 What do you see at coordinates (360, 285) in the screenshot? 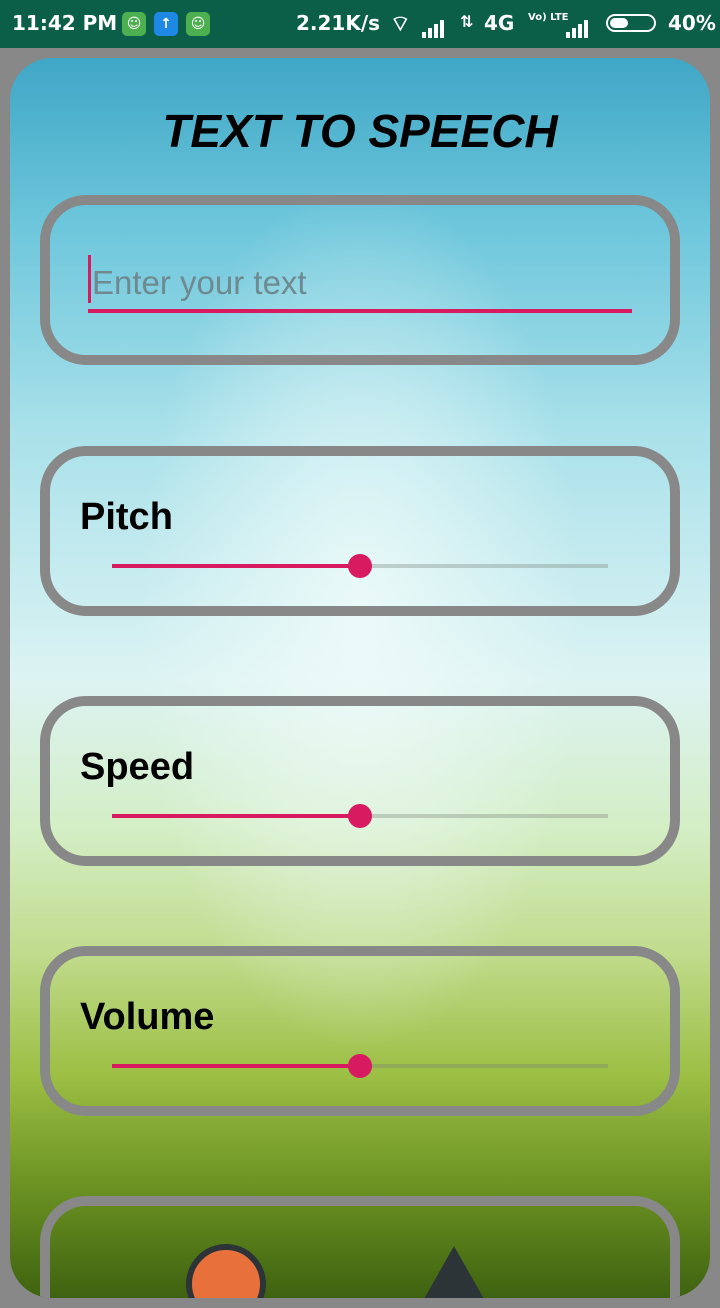
I see `text-input` at bounding box center [360, 285].